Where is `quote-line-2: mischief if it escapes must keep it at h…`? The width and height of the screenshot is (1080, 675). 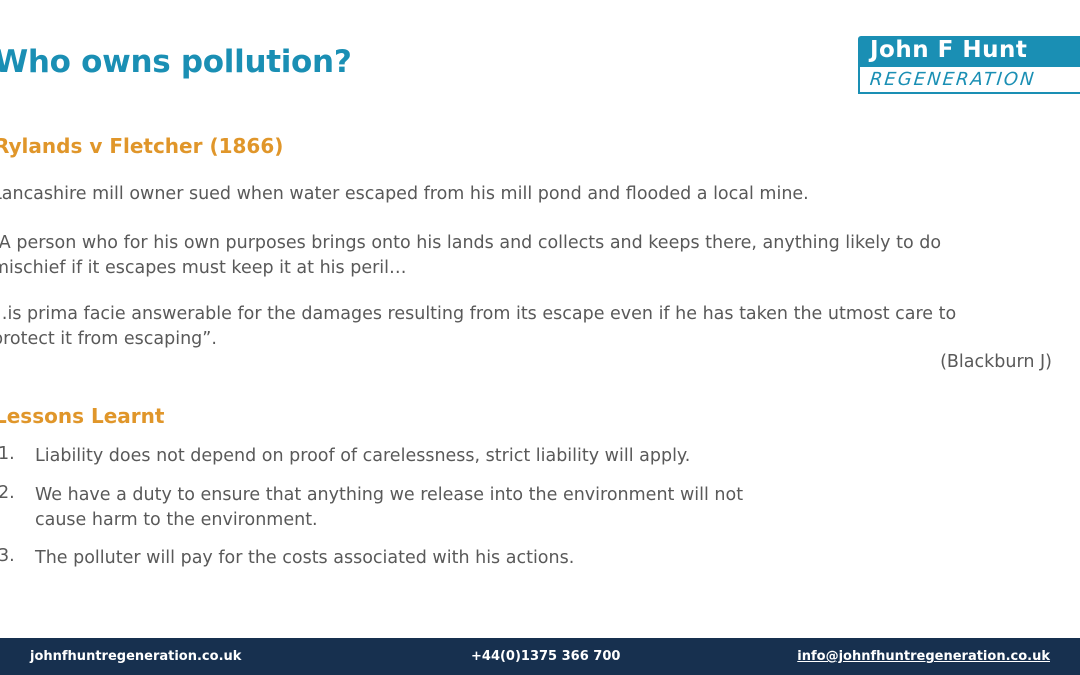
quote-line-2: mischief if it escapes must keep it at h… is located at coordinates (203, 268).